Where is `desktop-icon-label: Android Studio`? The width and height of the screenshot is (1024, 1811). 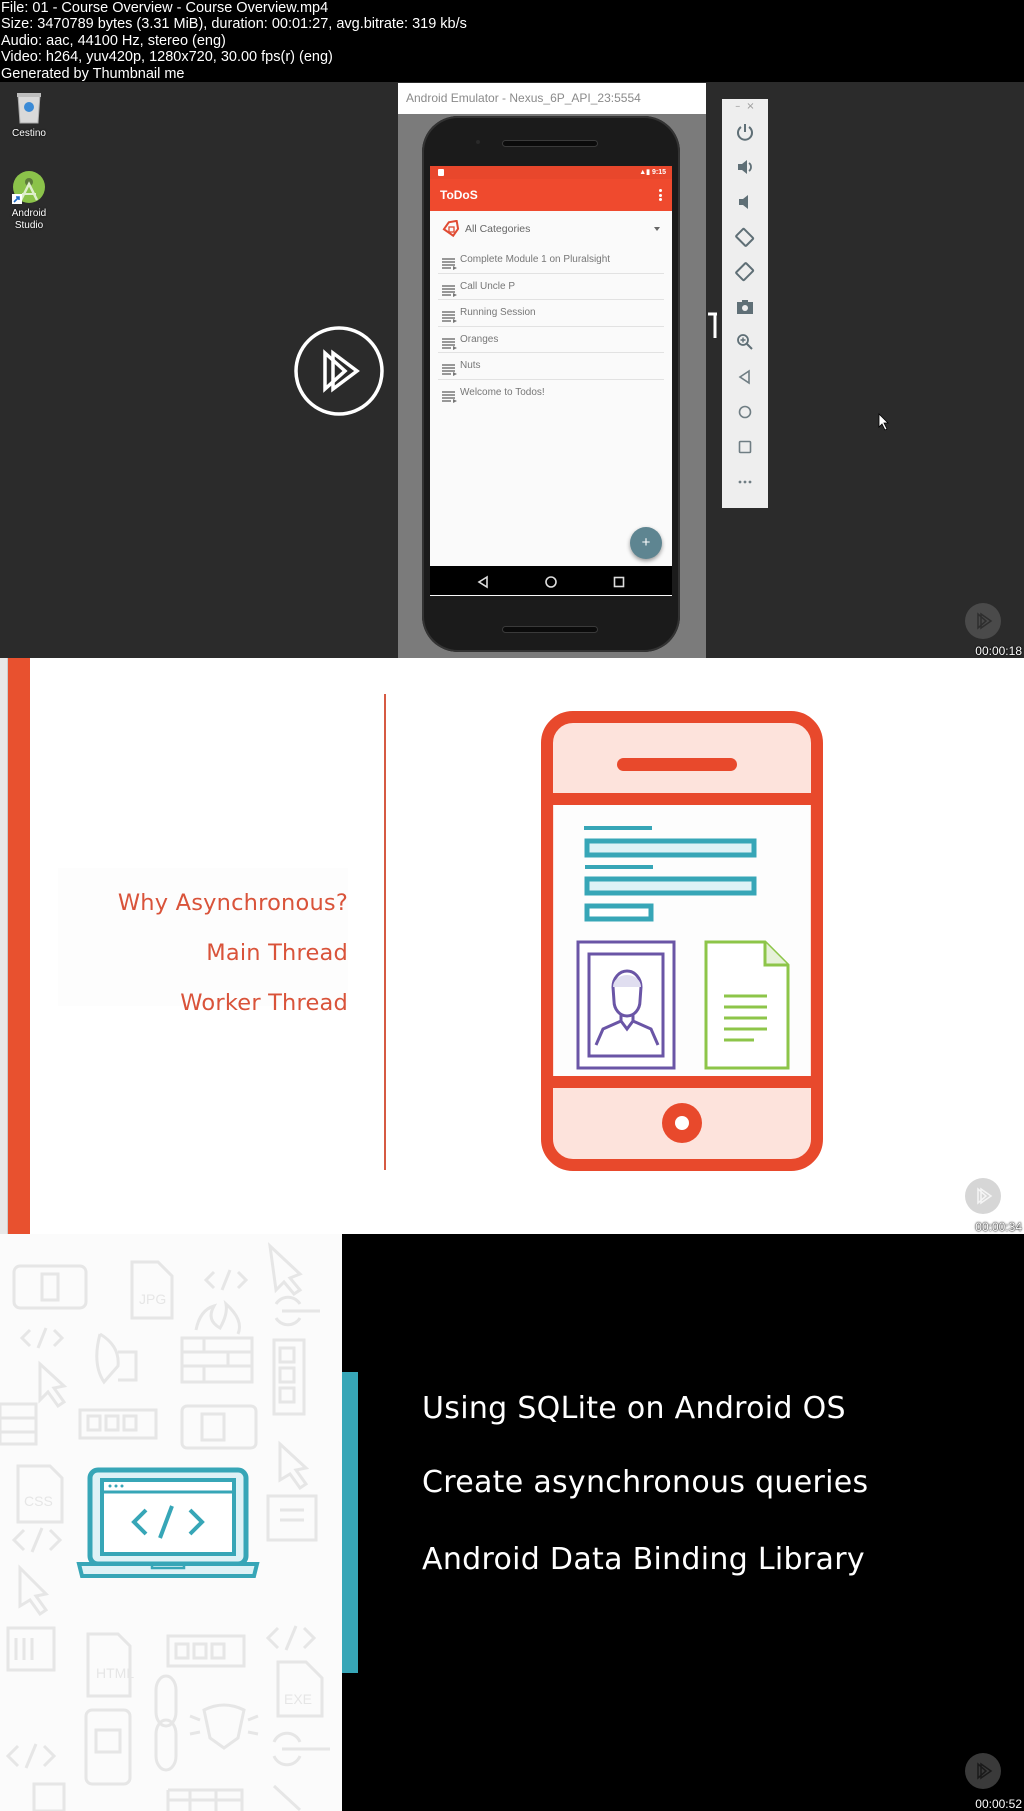 desktop-icon-label: Android Studio is located at coordinates (29, 219).